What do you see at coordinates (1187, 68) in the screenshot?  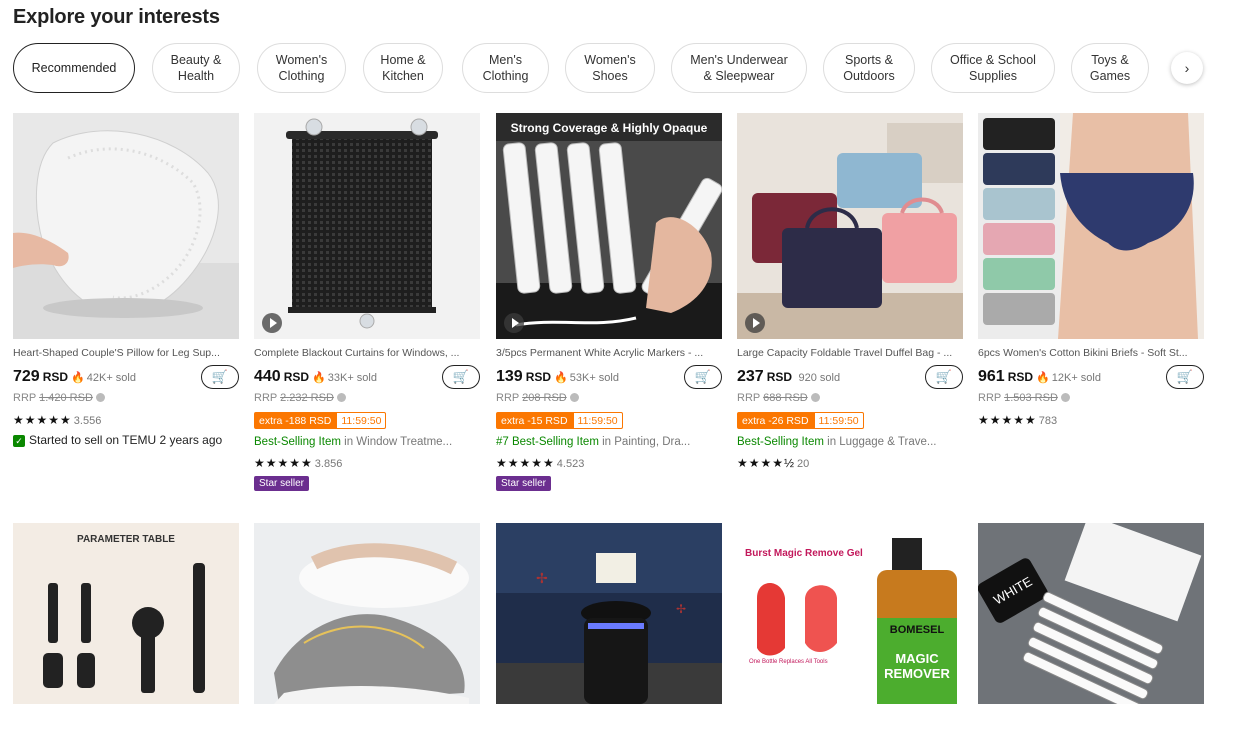 I see `chevron-right-icon: ›` at bounding box center [1187, 68].